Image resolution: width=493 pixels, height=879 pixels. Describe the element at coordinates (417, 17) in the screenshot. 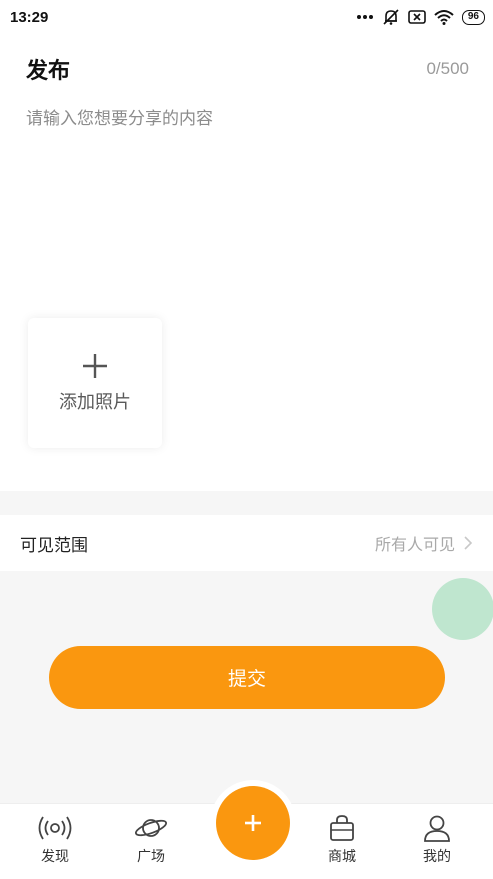

I see `sim-x-icon` at that location.